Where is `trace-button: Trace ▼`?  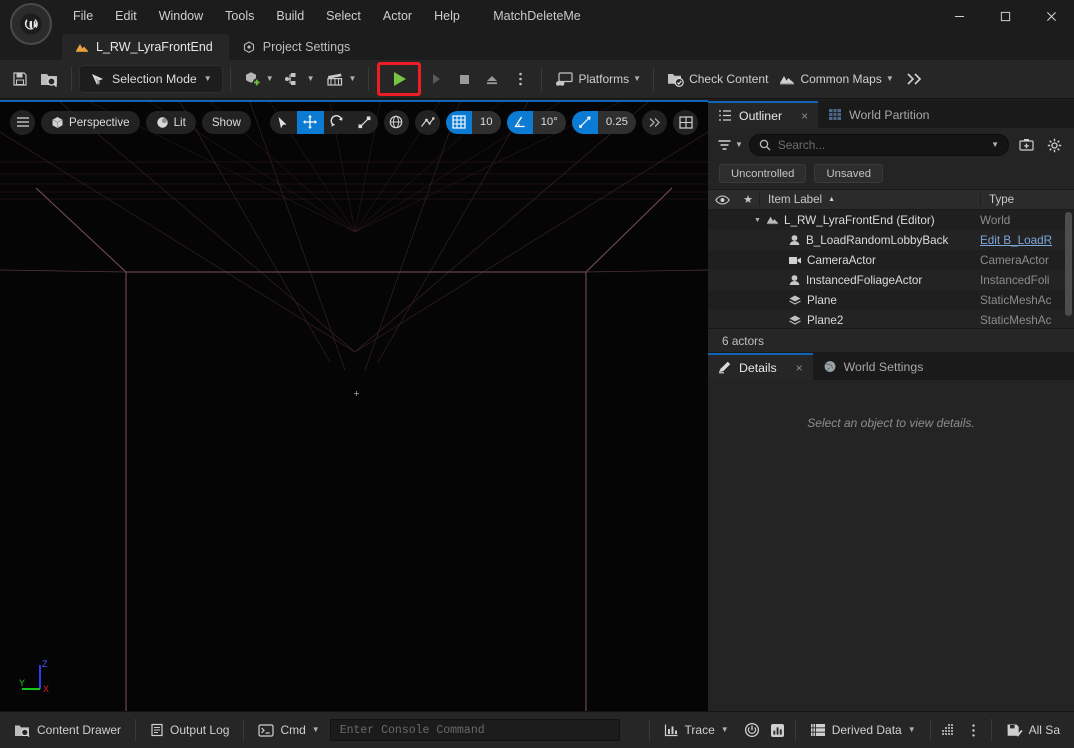 trace-button: Trace ▼ is located at coordinates (696, 730).